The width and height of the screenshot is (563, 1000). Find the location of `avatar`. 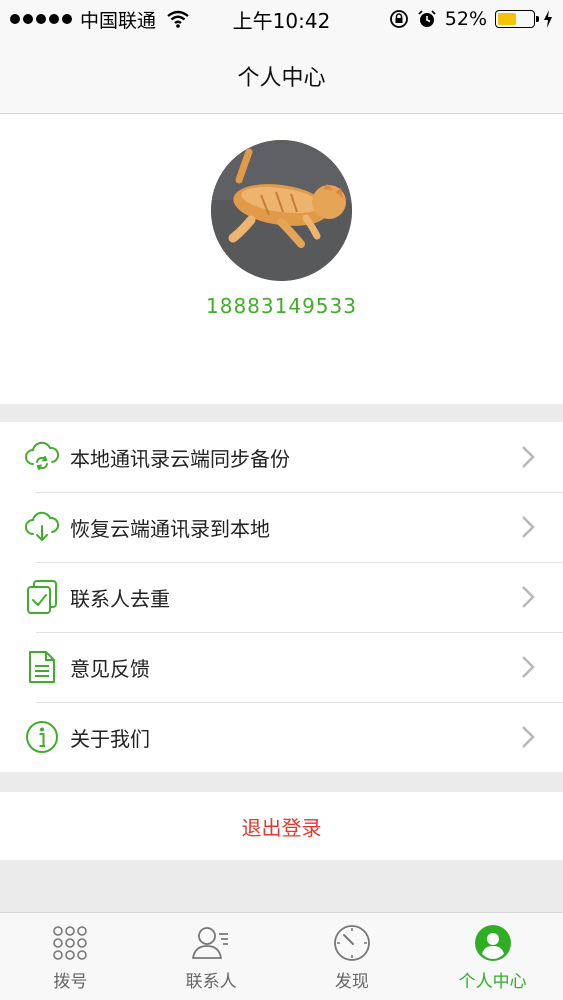

avatar is located at coordinates (281, 210).